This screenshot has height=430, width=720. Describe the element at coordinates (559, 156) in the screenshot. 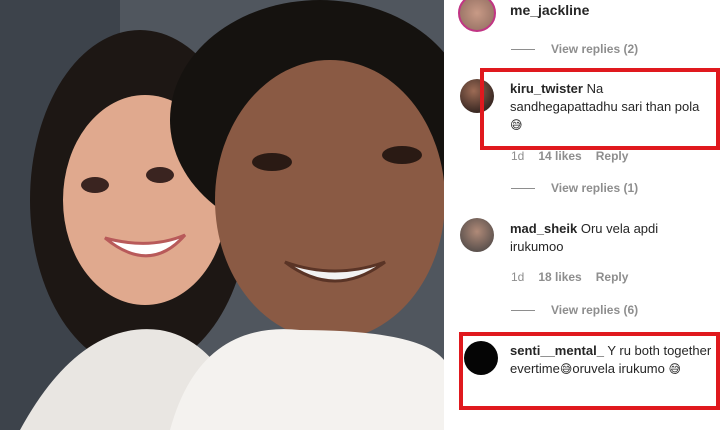

I see `likes-count: 14 likes` at that location.